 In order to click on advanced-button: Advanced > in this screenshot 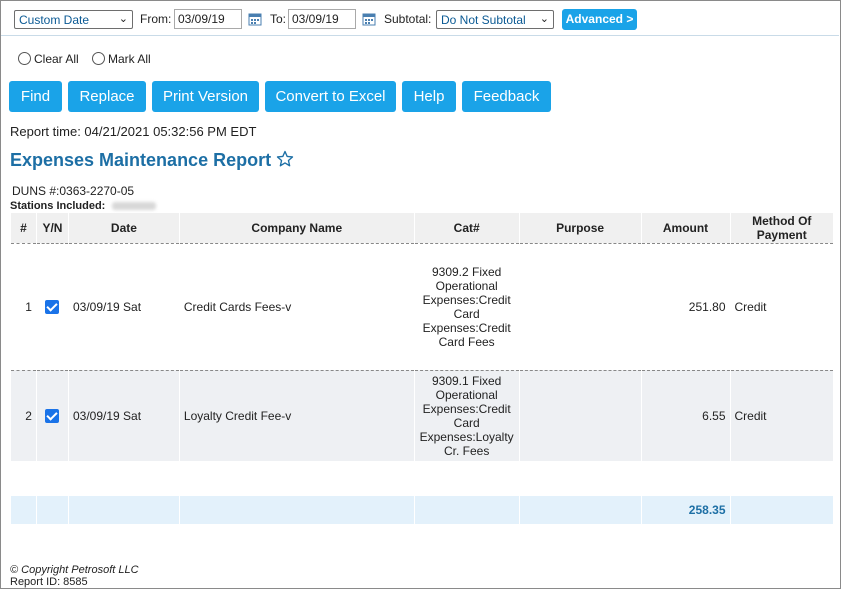, I will do `click(599, 19)`.